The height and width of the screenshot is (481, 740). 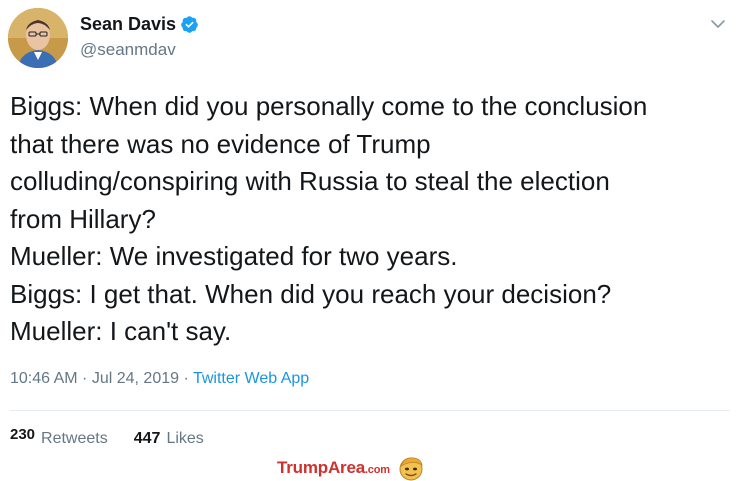 What do you see at coordinates (74, 438) in the screenshot?
I see `retweets-label: Retweets` at bounding box center [74, 438].